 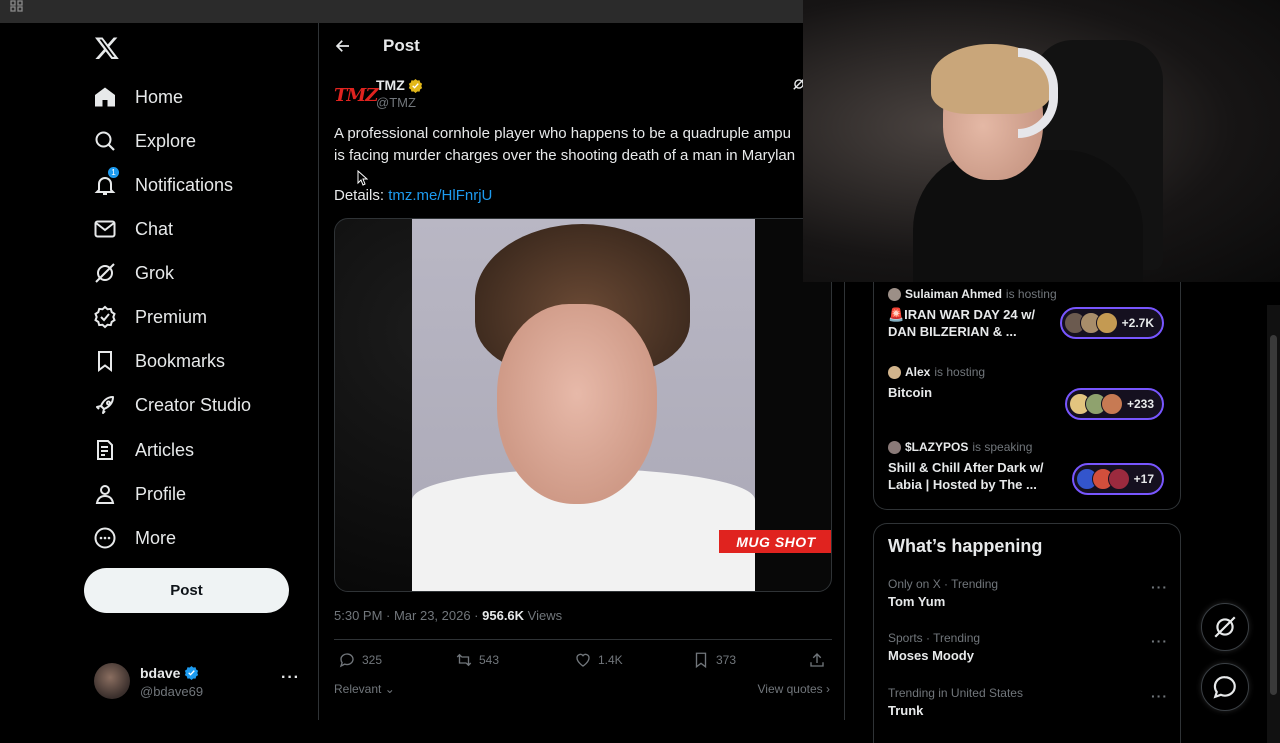 I want to click on nav-item-premium: Premium, so click(x=149, y=317).